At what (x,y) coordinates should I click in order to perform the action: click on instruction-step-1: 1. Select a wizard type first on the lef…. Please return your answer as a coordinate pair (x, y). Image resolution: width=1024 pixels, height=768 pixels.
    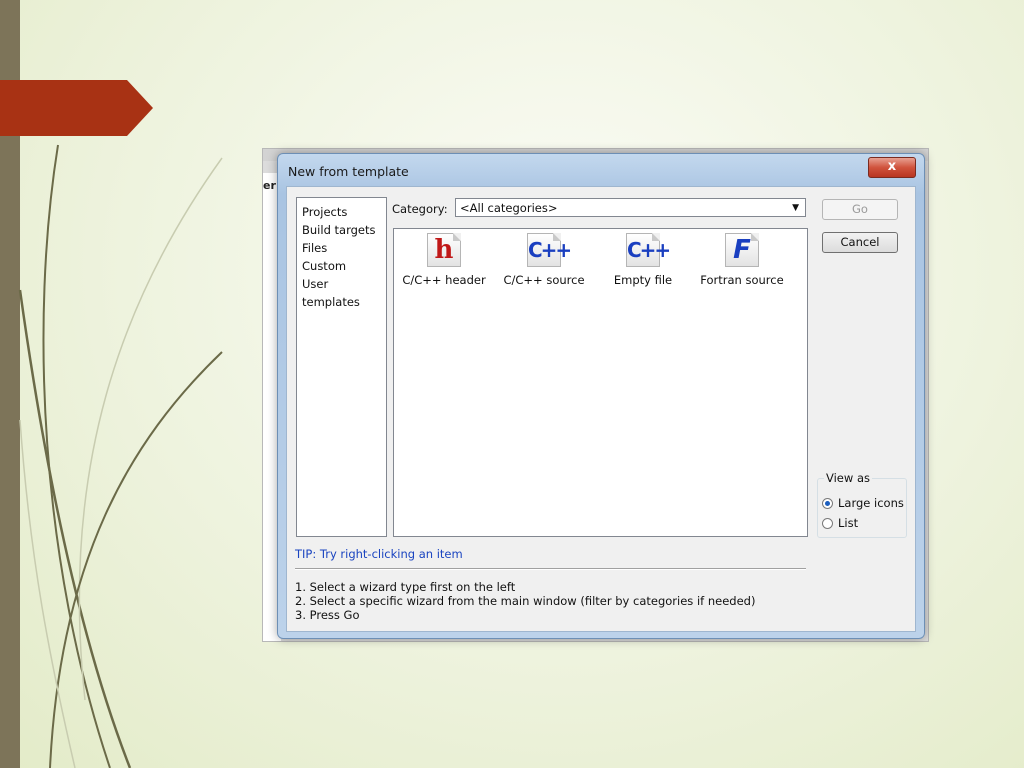
    Looking at the image, I should click on (405, 587).